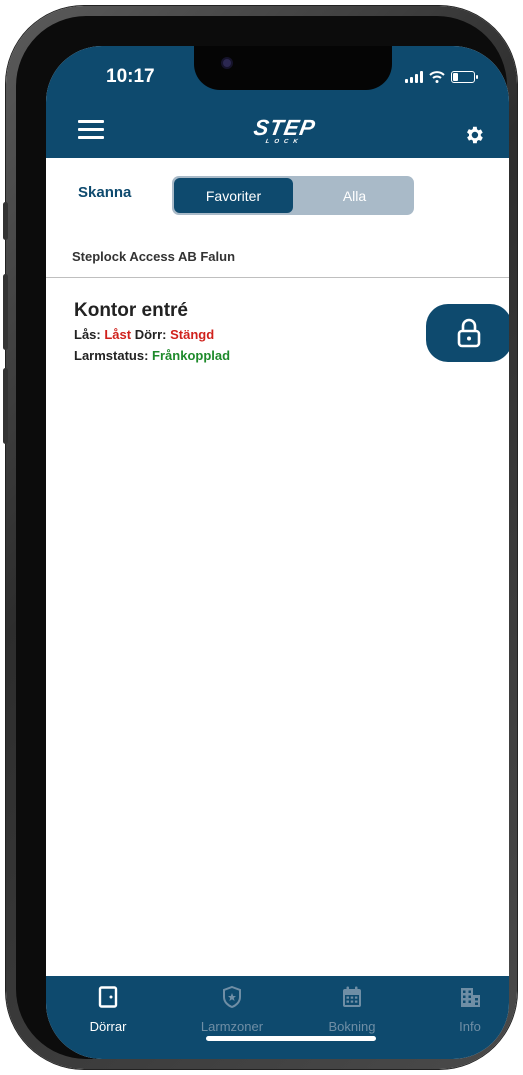 The width and height of the screenshot is (523, 1075). What do you see at coordinates (293, 68) in the screenshot?
I see `notch` at bounding box center [293, 68].